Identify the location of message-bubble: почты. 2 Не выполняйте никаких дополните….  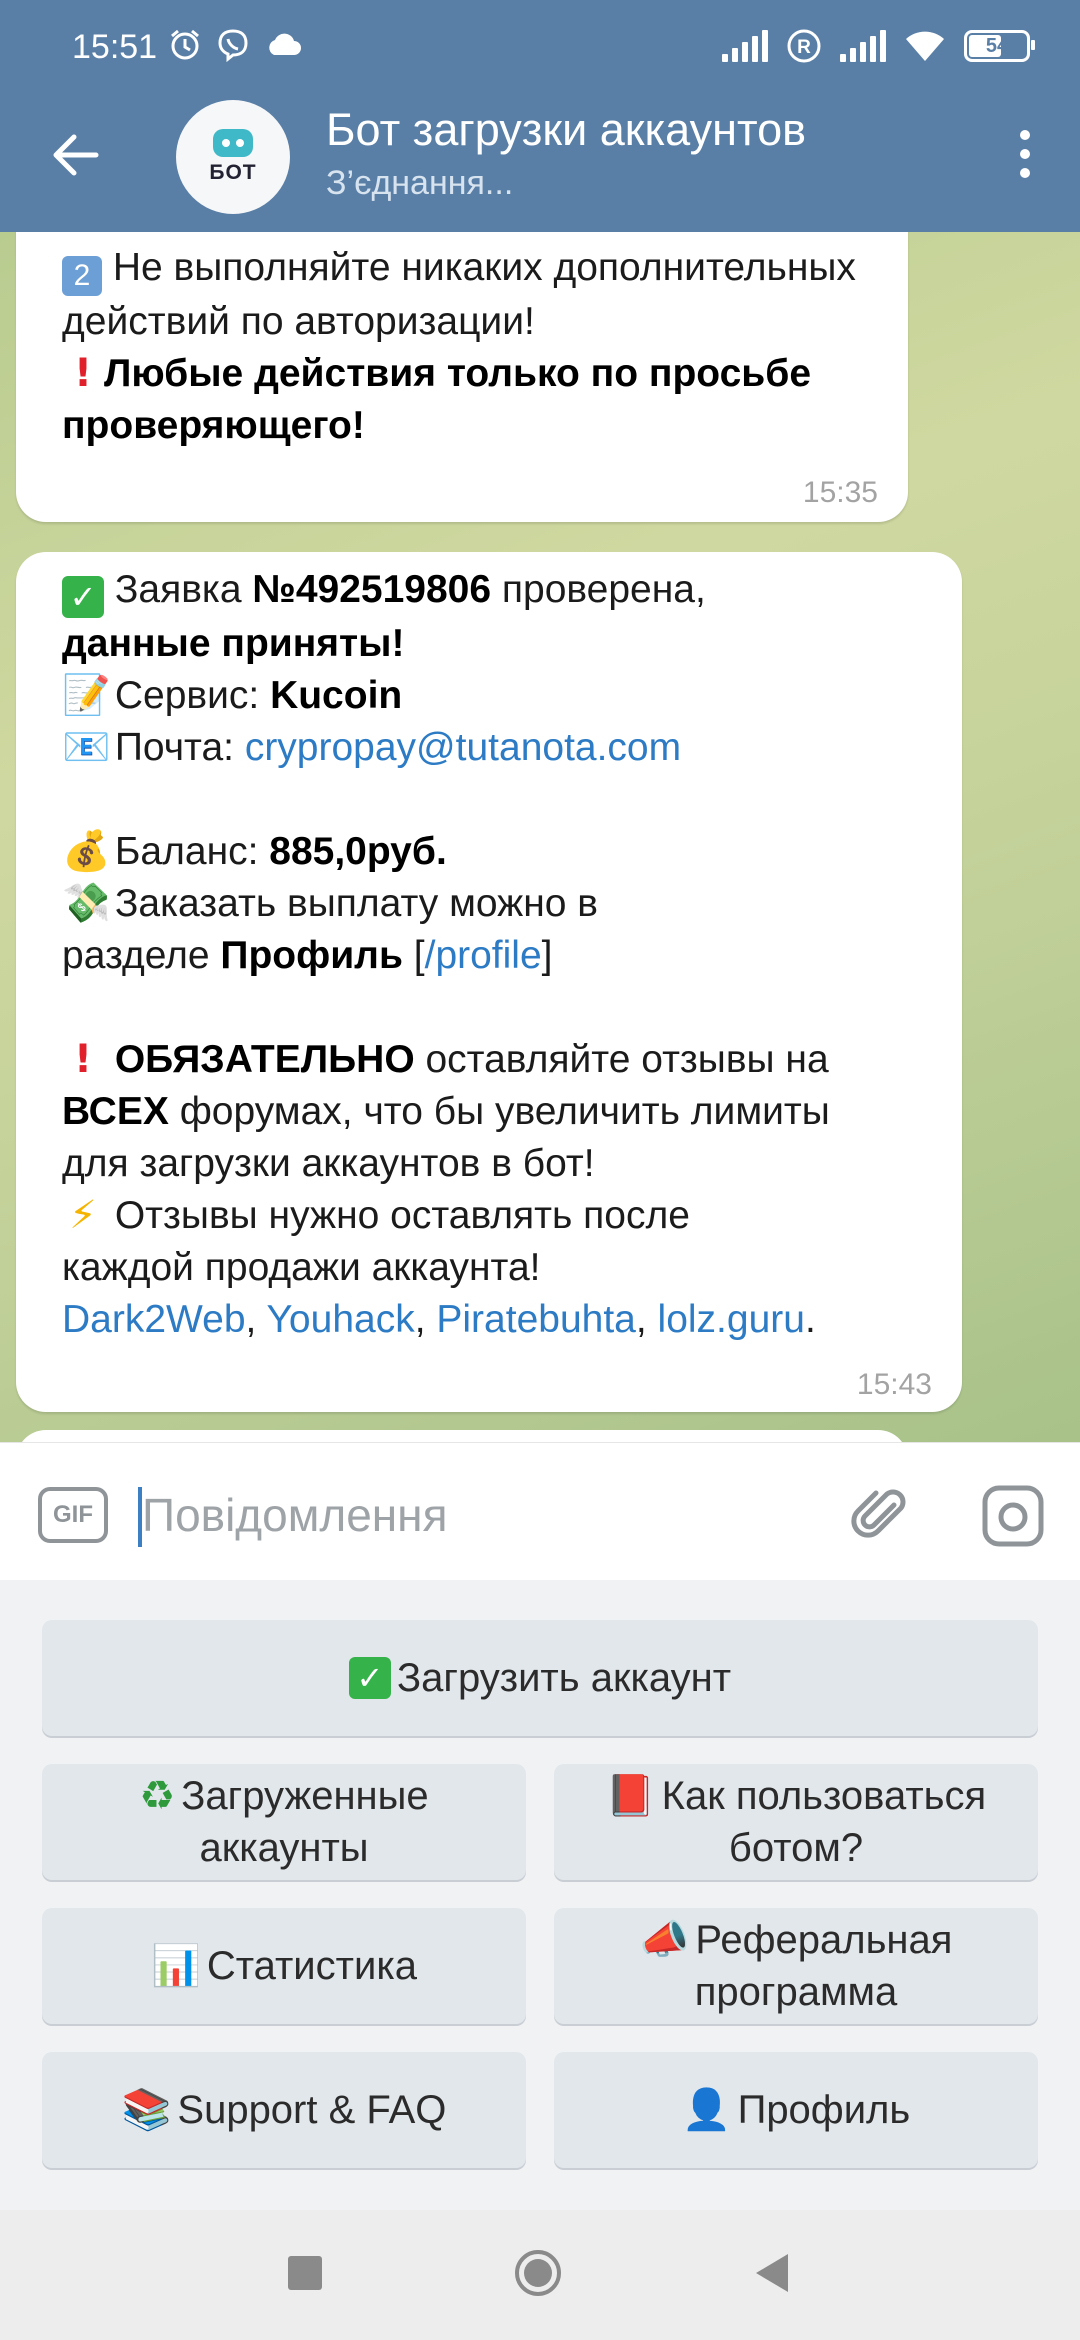
(462, 377).